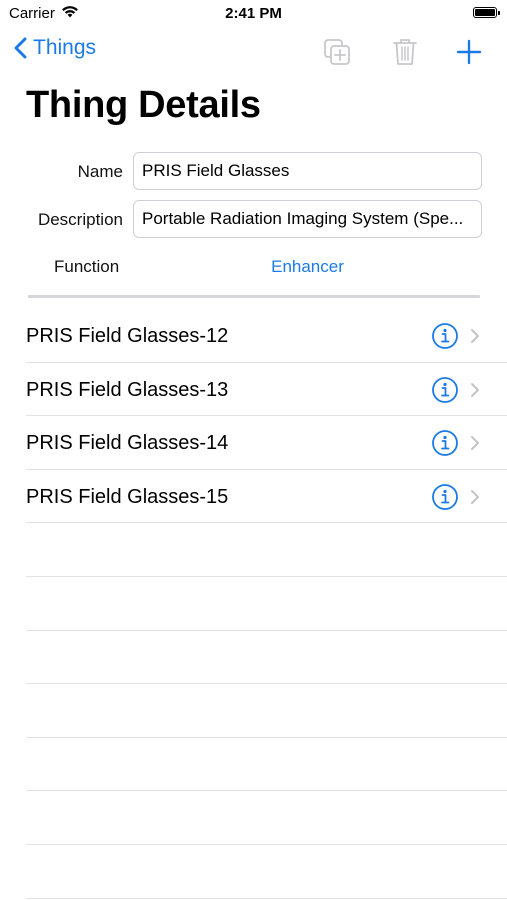 The height and width of the screenshot is (900, 507). I want to click on list-item: PRIS Field Glasses-14, so click(253, 443).